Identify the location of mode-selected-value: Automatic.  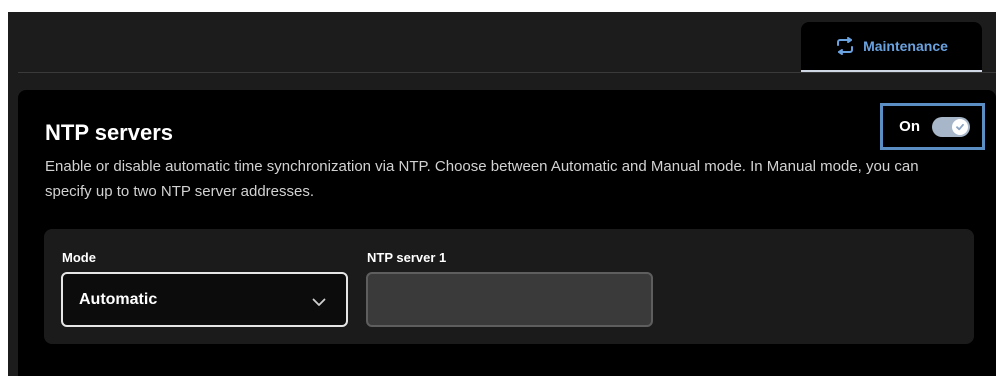
(118, 299).